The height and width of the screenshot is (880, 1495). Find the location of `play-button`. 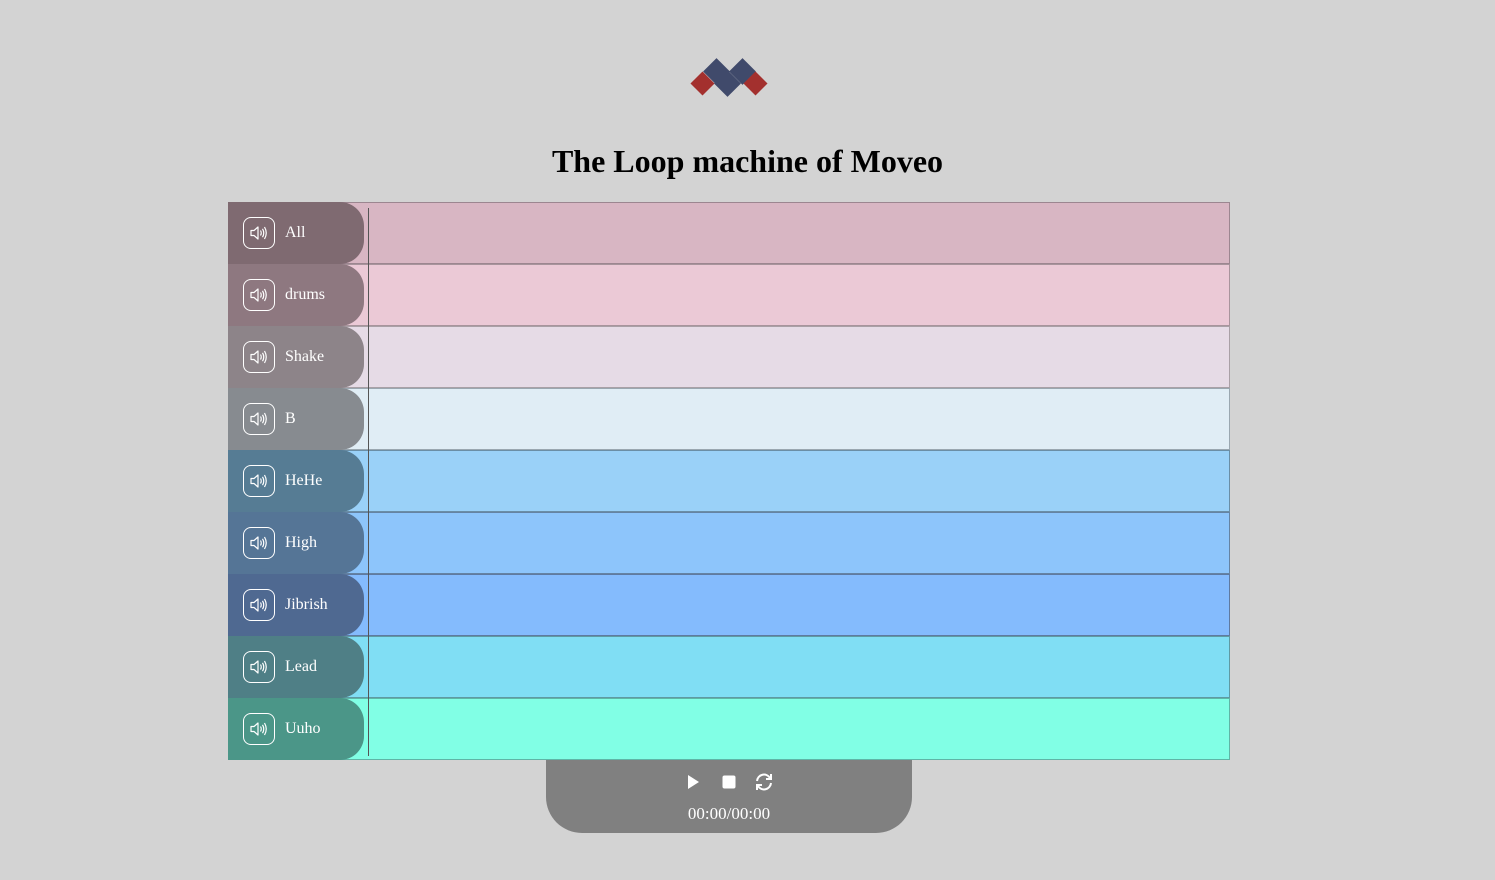

play-button is located at coordinates (693, 782).